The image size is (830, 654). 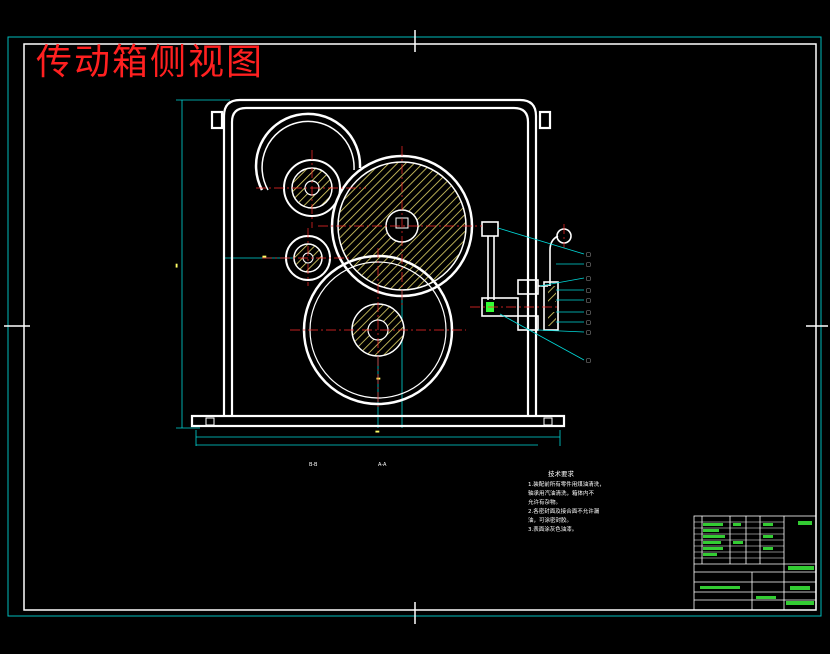 I want to click on parts-list-rows, so click(x=739, y=540).